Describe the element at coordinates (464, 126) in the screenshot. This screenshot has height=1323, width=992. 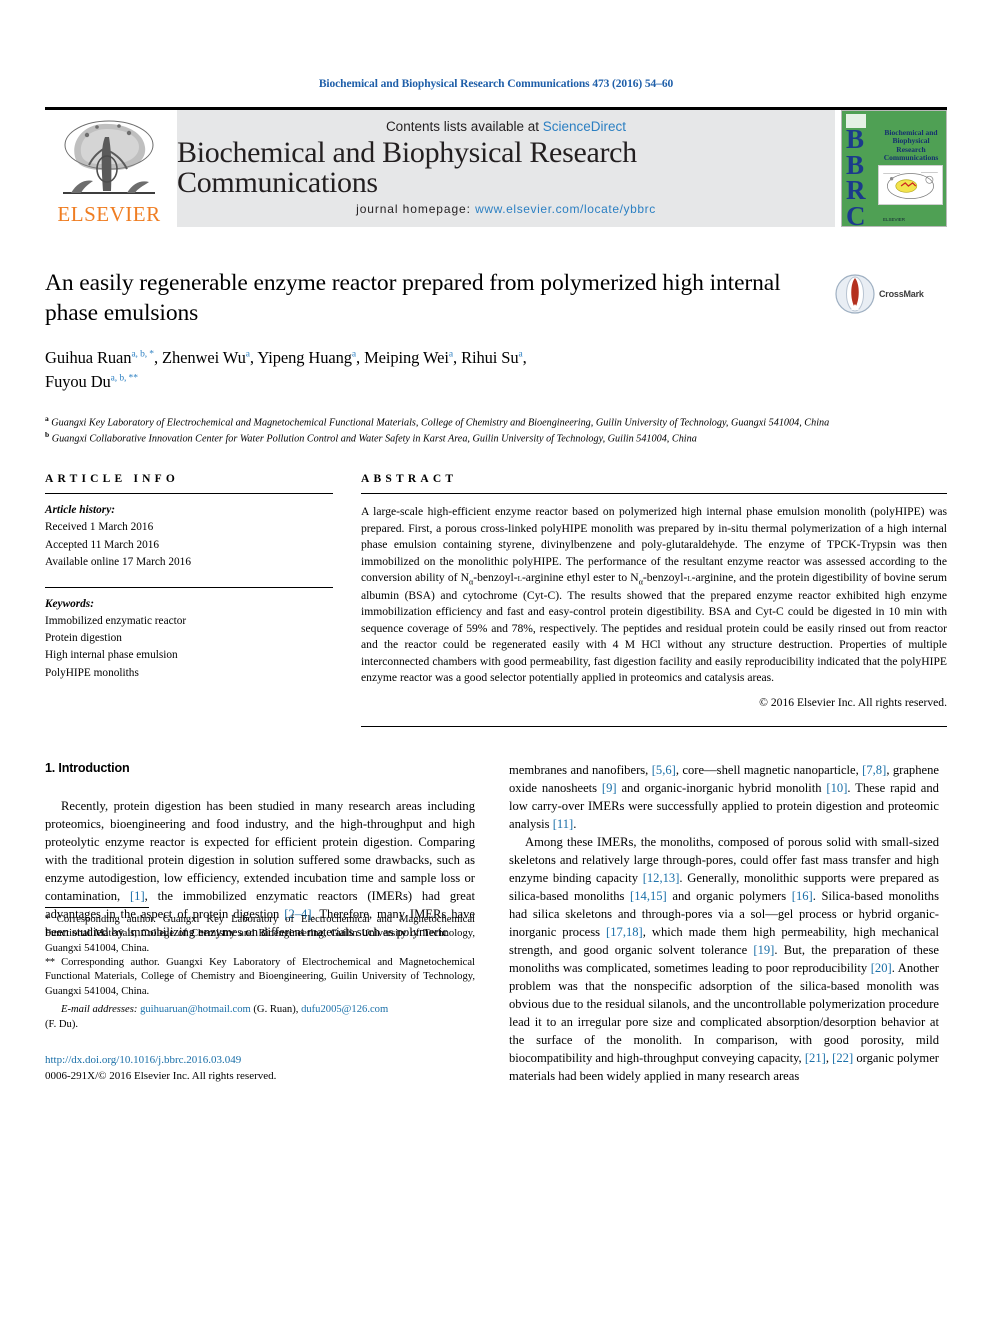
I see `contents-prefix: Contents lists available at` at that location.